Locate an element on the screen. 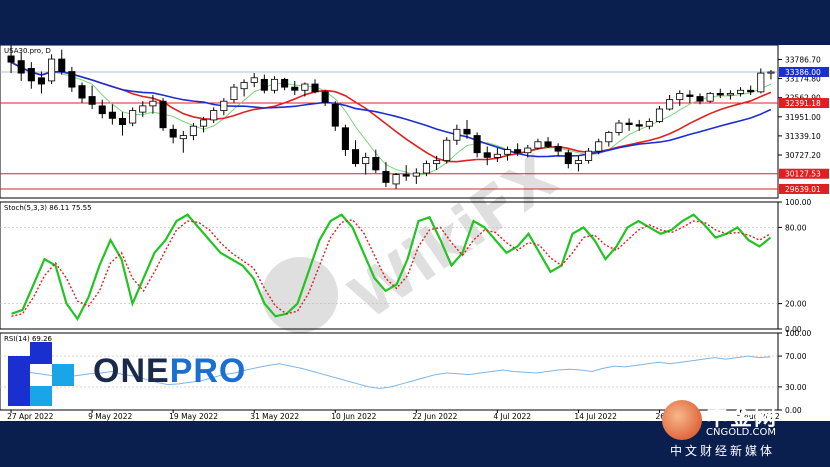 This screenshot has width=830, height=467. stoch-tick-label: 80.00 is located at coordinates (796, 227).